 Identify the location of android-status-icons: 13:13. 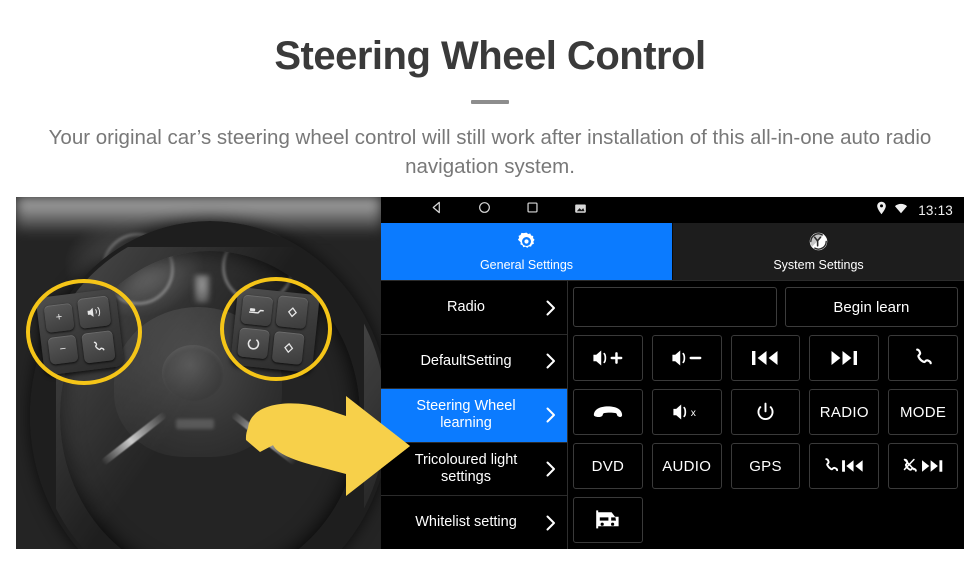
(914, 210).